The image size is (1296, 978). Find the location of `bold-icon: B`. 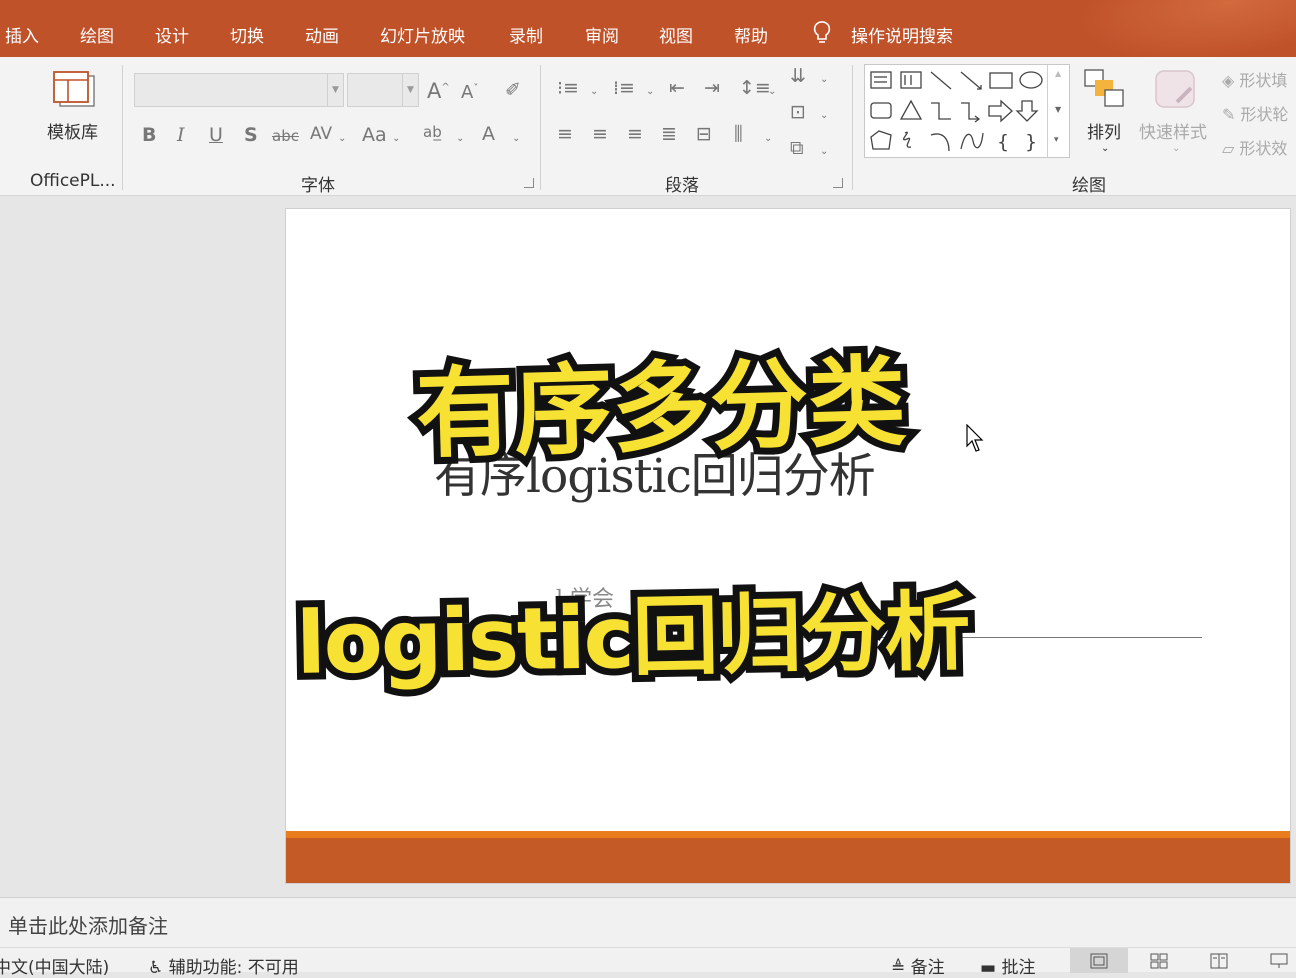

bold-icon: B is located at coordinates (149, 135).